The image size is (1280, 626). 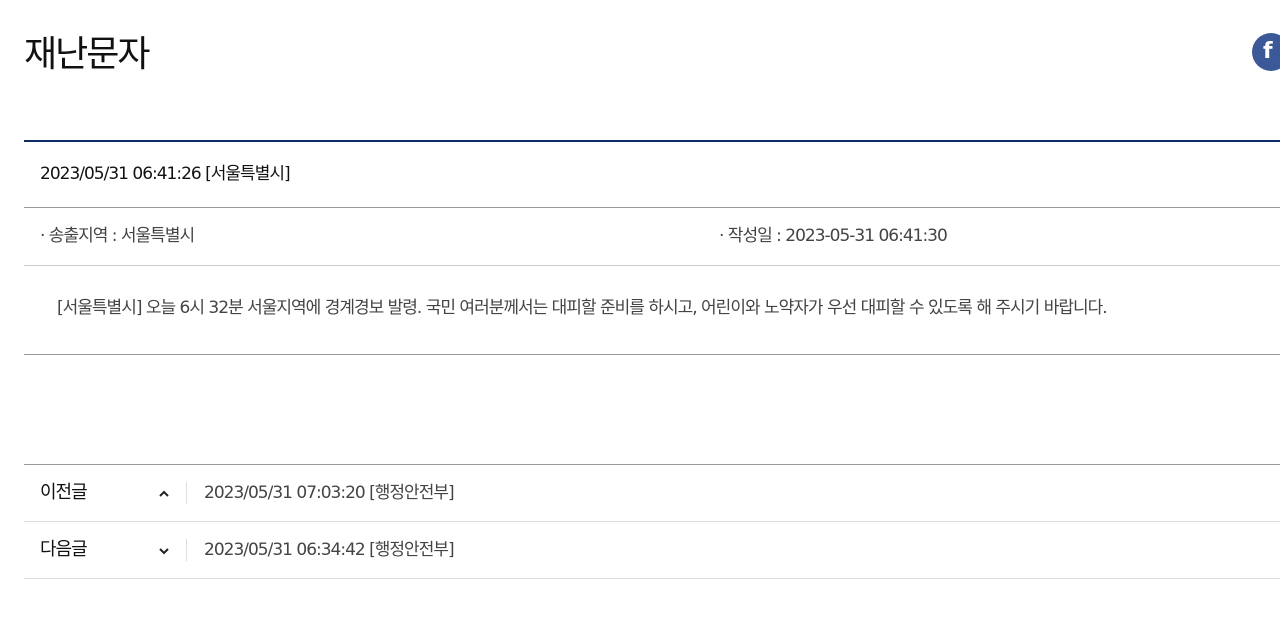 I want to click on previous-post-label: 이전글, so click(x=64, y=492).